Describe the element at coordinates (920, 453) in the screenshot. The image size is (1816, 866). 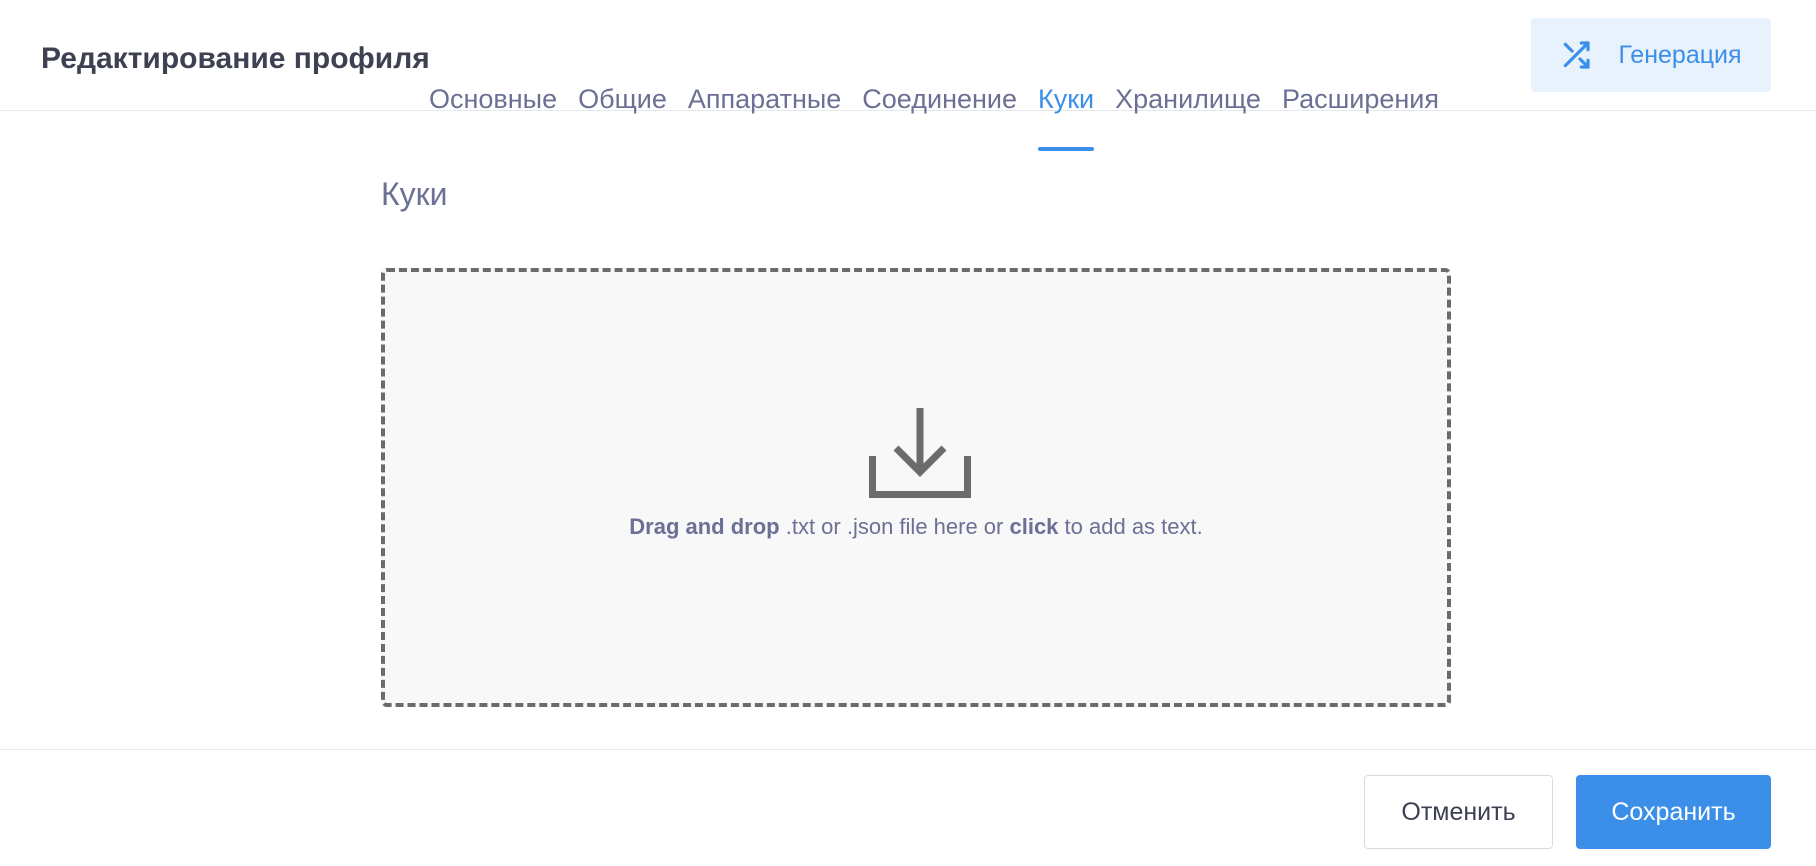
I see `download-icon` at that location.